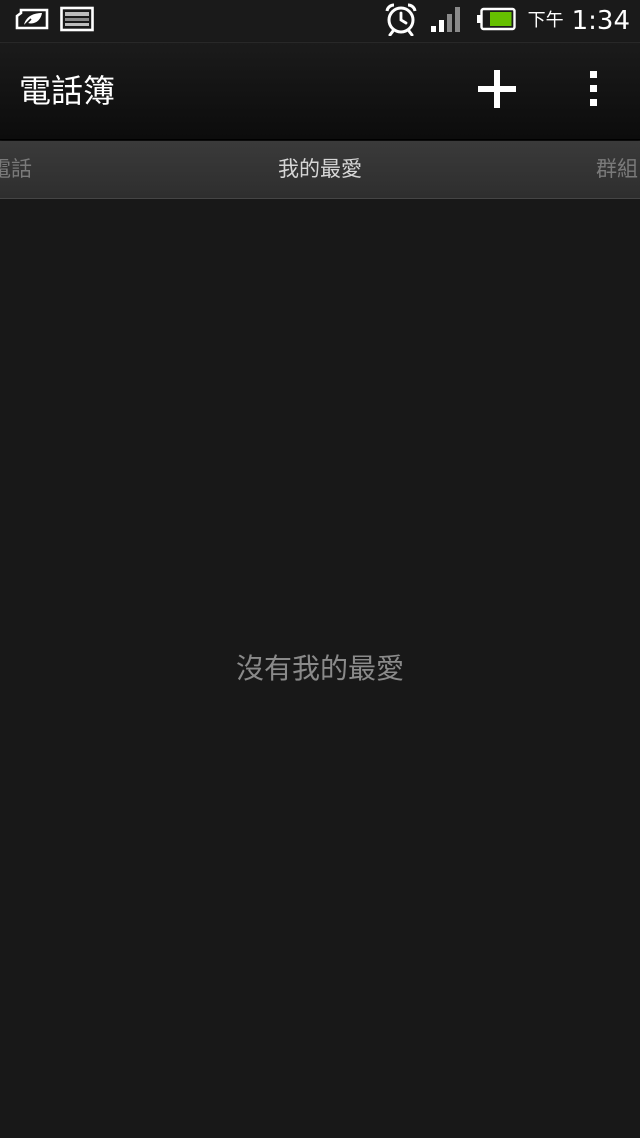  Describe the element at coordinates (545, 20) in the screenshot. I see `status-ampm: 下午` at that location.